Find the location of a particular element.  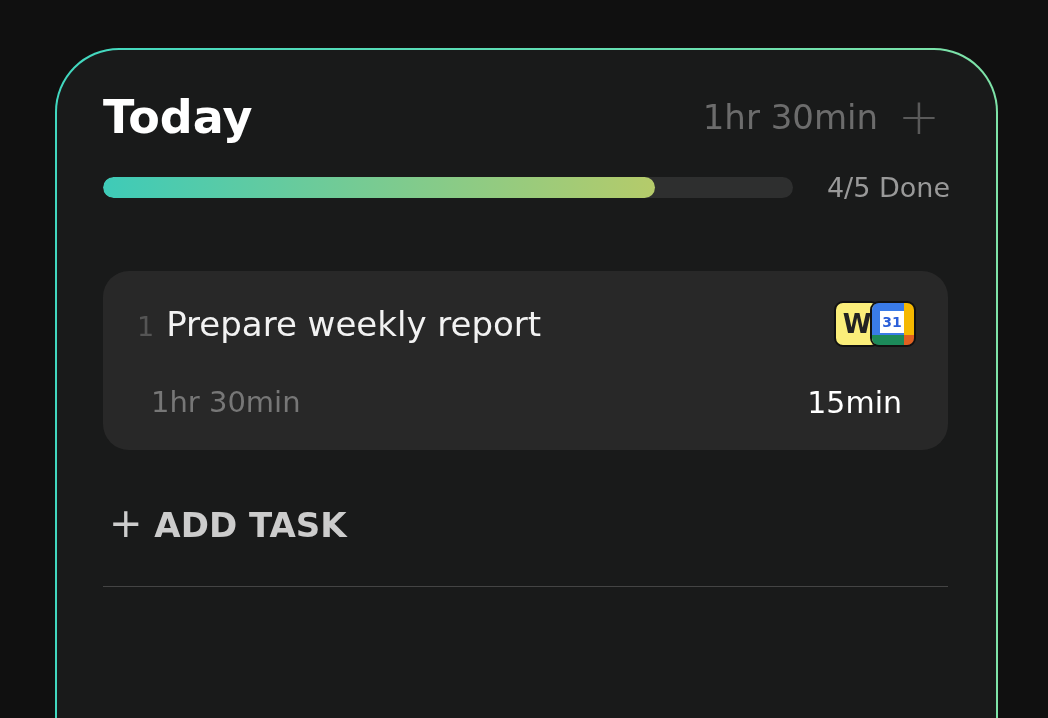

total-time: 1hr 30min is located at coordinates (790, 117).